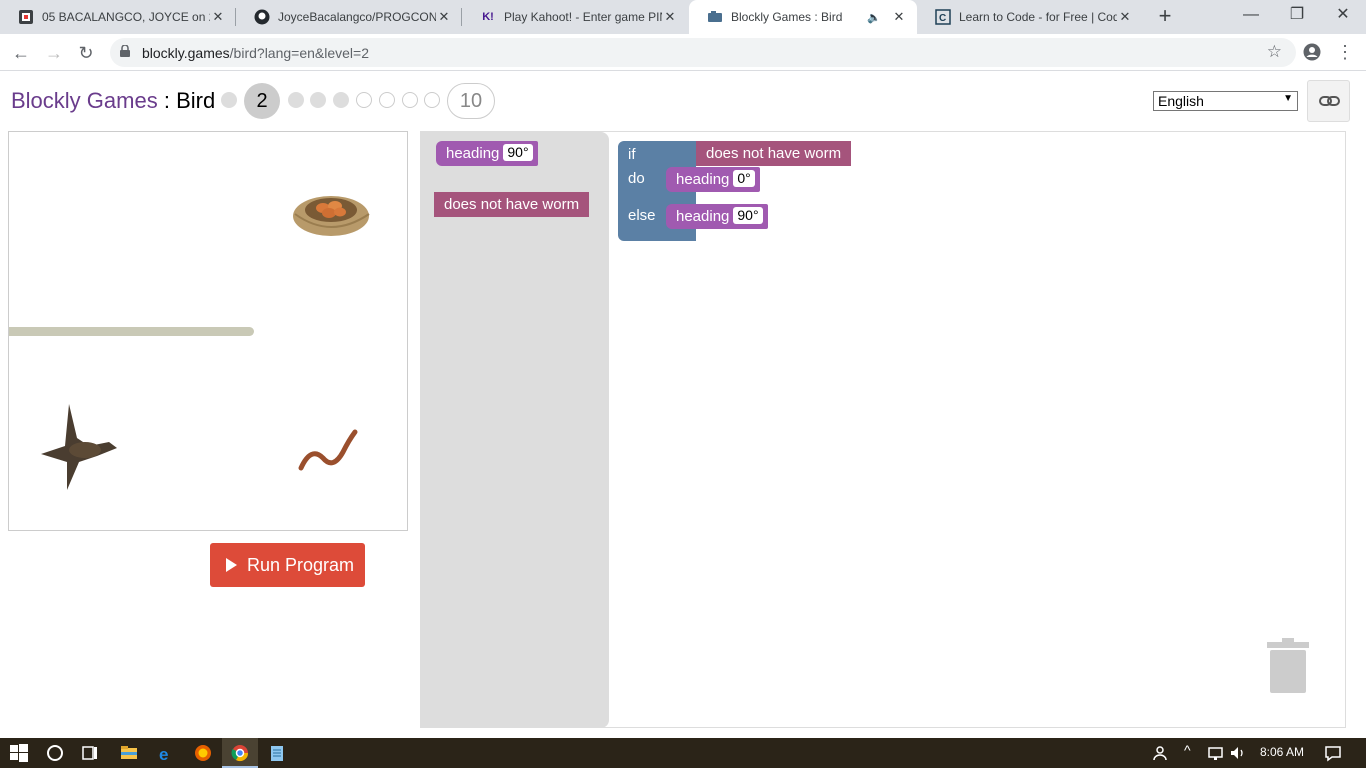 The width and height of the screenshot is (1366, 768). What do you see at coordinates (79, 447) in the screenshot?
I see `bird-icon` at bounding box center [79, 447].